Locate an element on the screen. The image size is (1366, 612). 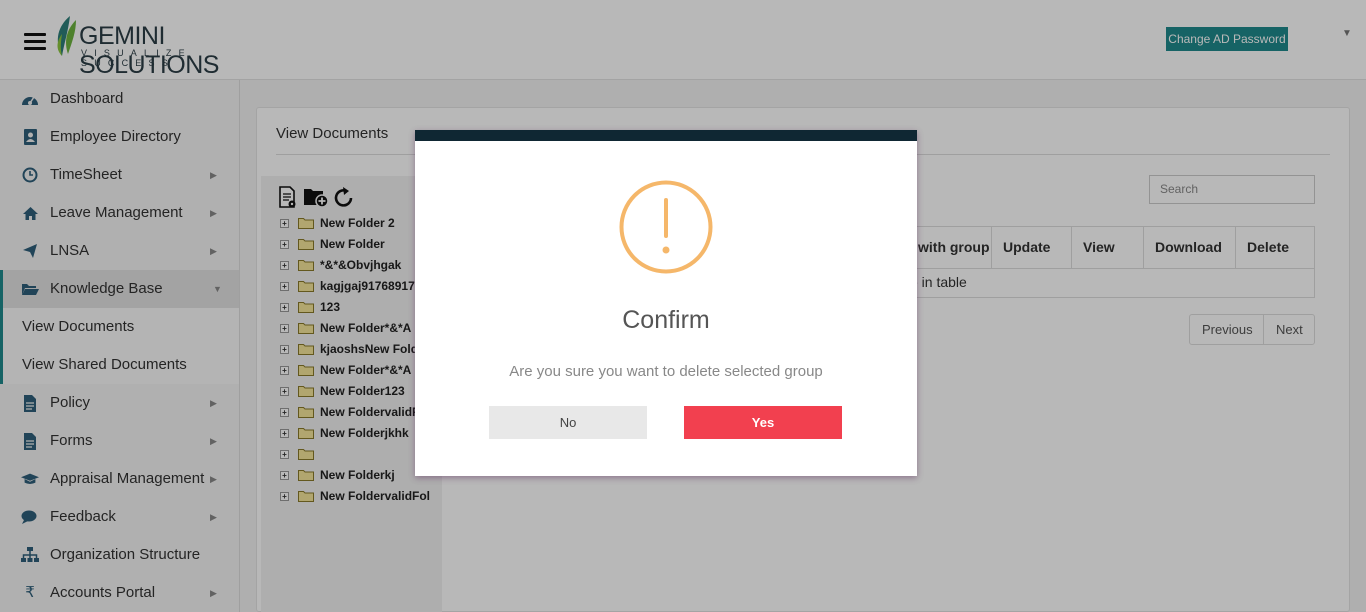
dialog-top-bar is located at coordinates (666, 135).